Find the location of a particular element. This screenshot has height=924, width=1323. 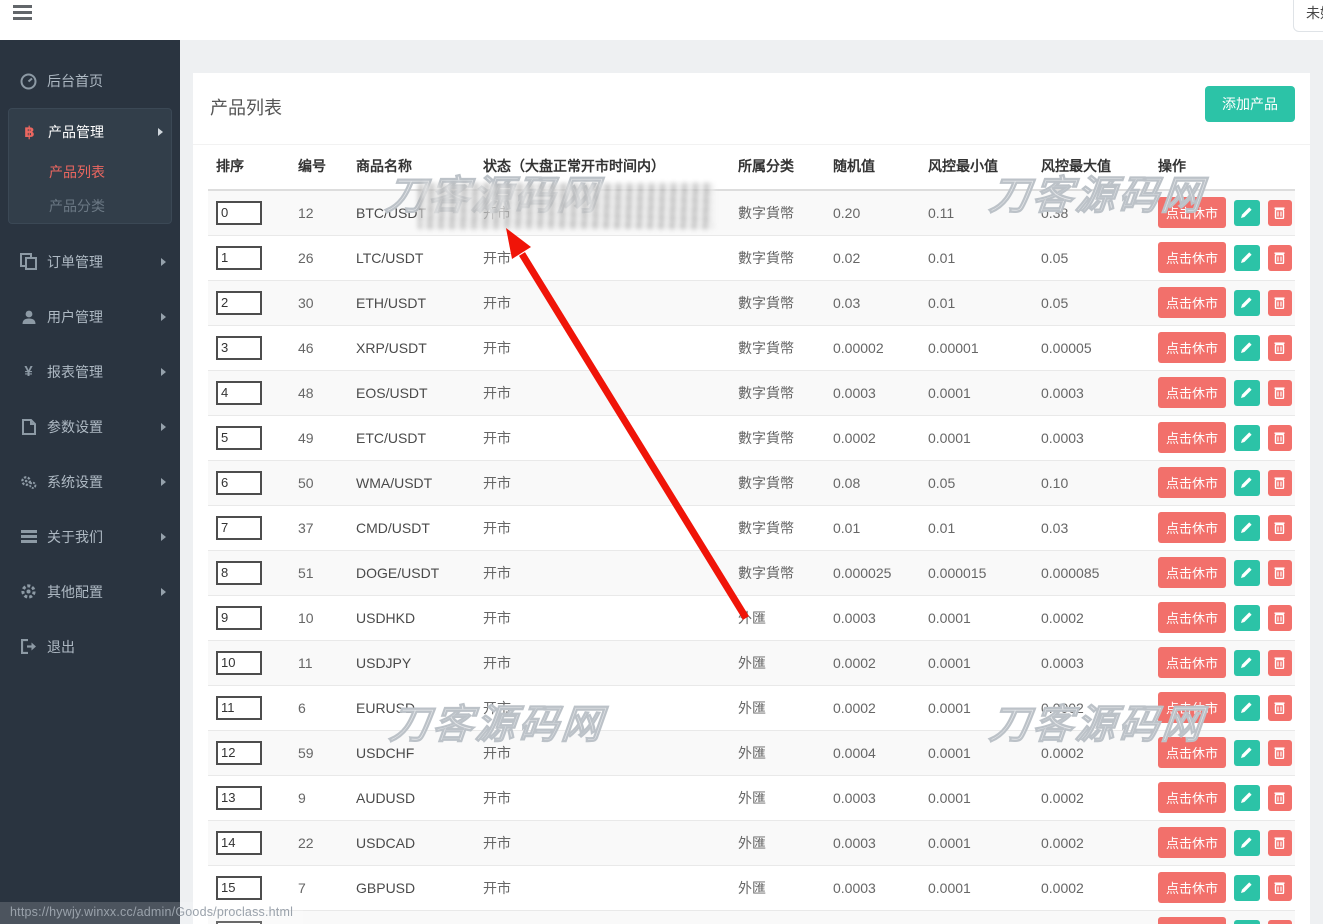

hamburger-menu-icon is located at coordinates (22, 12).